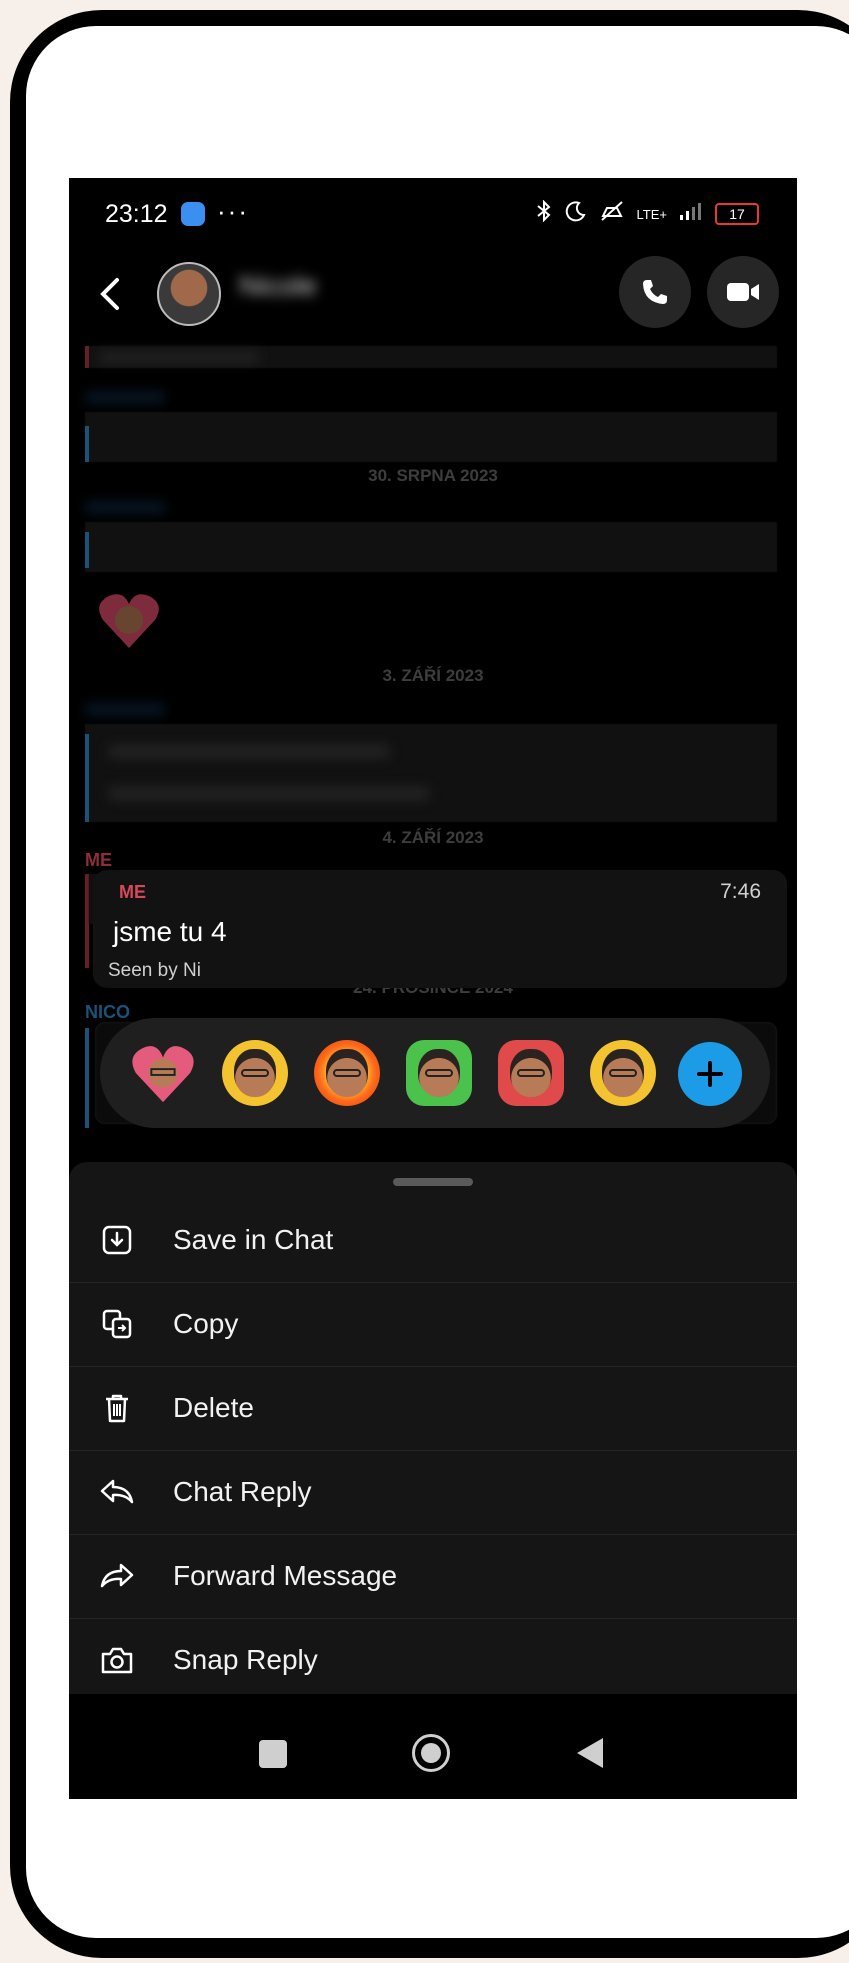 This screenshot has width=849, height=1963. Describe the element at coordinates (433, 1182) in the screenshot. I see `sheet-handle` at that location.